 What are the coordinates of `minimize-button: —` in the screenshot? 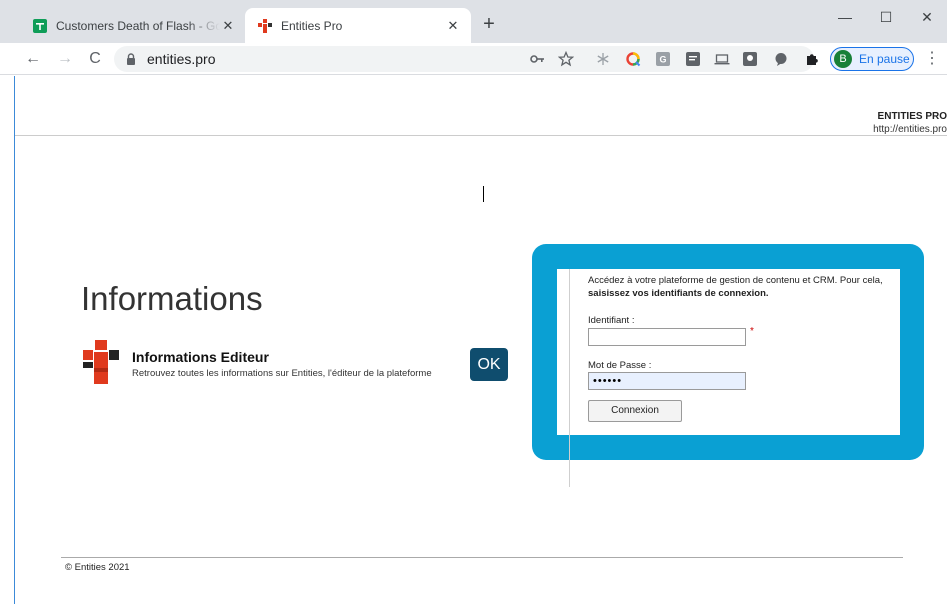 It's located at (845, 17).